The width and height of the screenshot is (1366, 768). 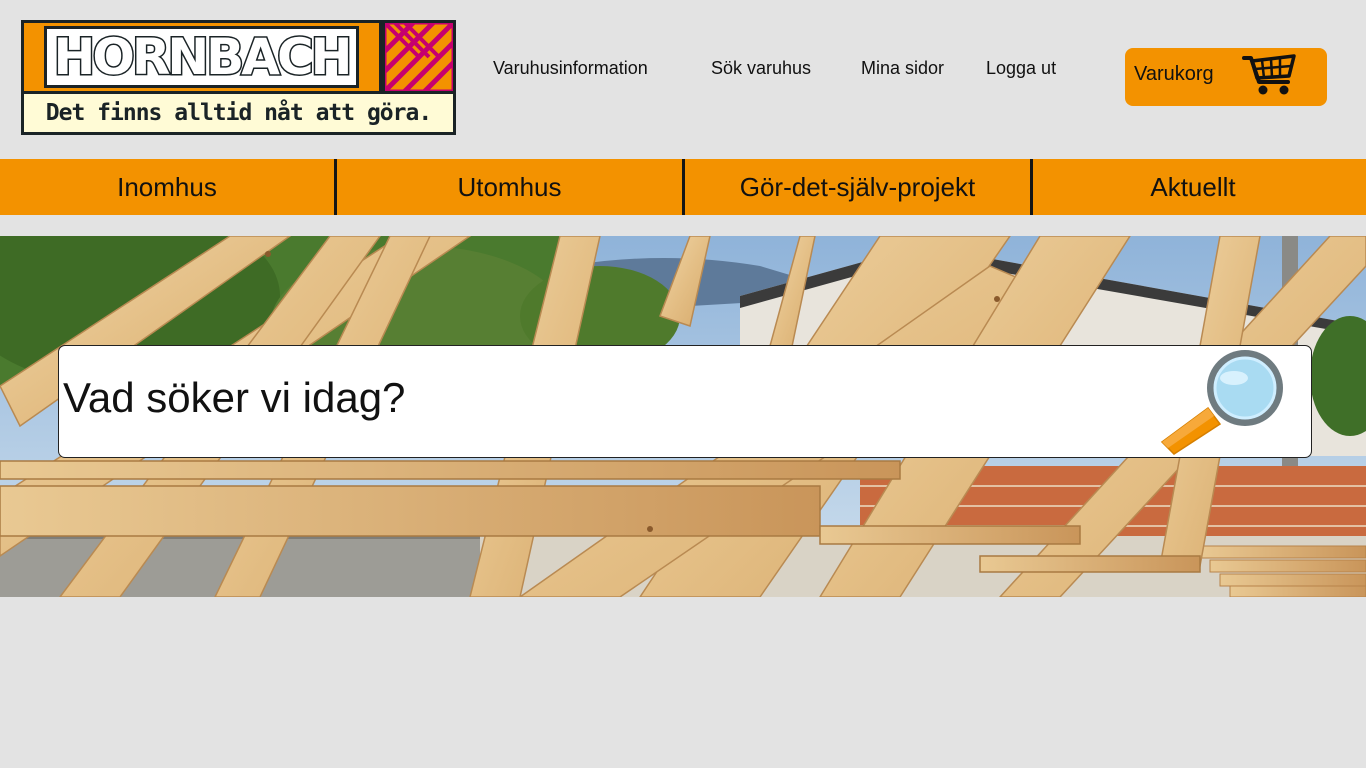 I want to click on nav-item-diy-projects: Gör-det-själv-projekt, so click(x=857, y=187).